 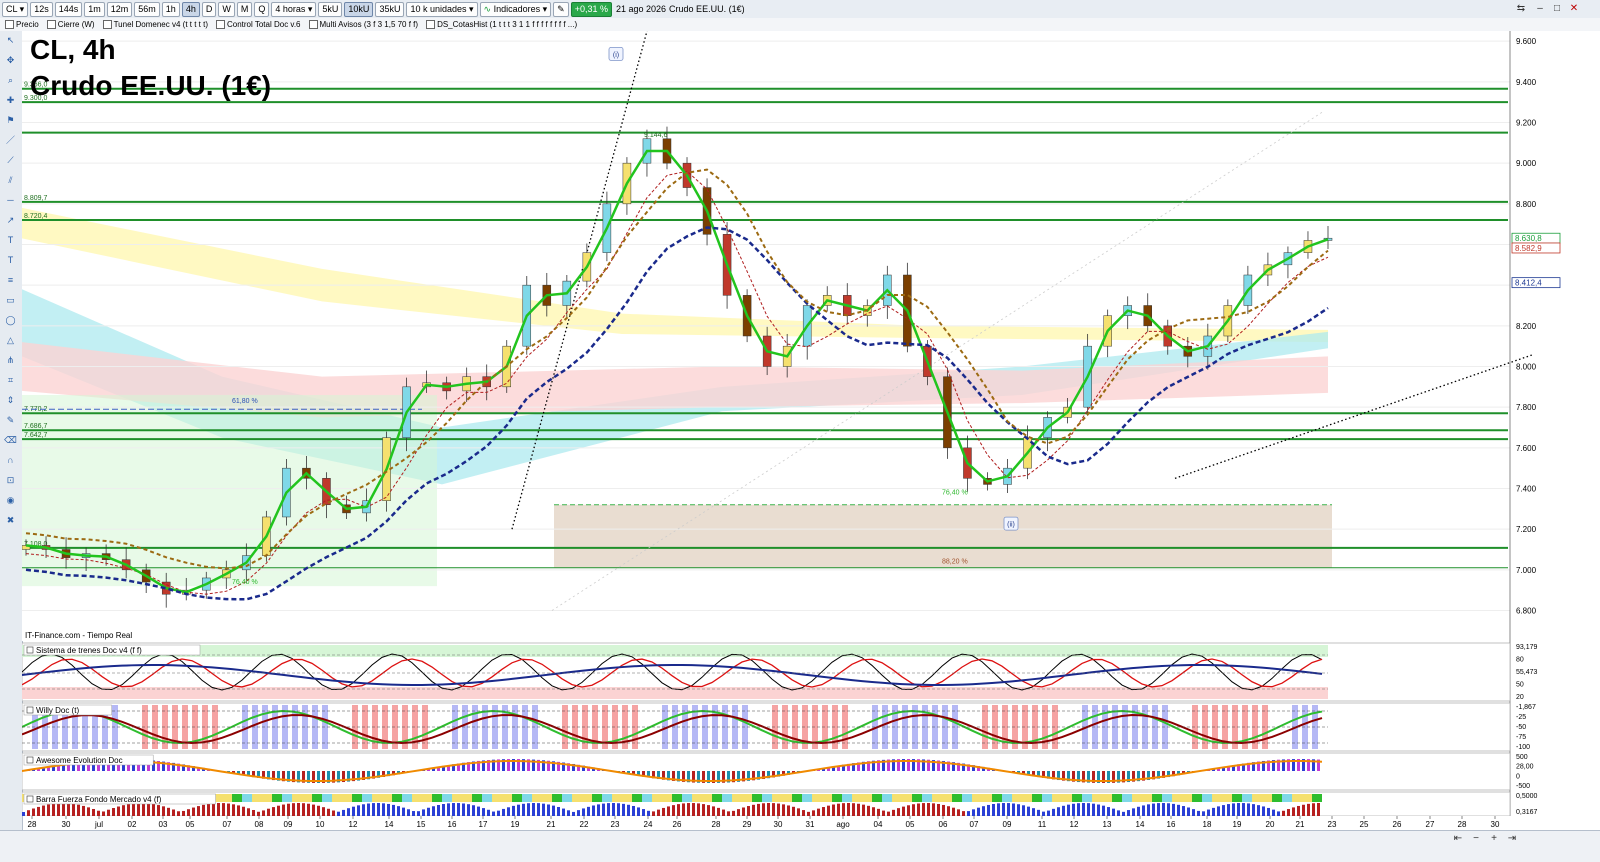 I want to click on channel-icon: ⫽, so click(x=10, y=180).